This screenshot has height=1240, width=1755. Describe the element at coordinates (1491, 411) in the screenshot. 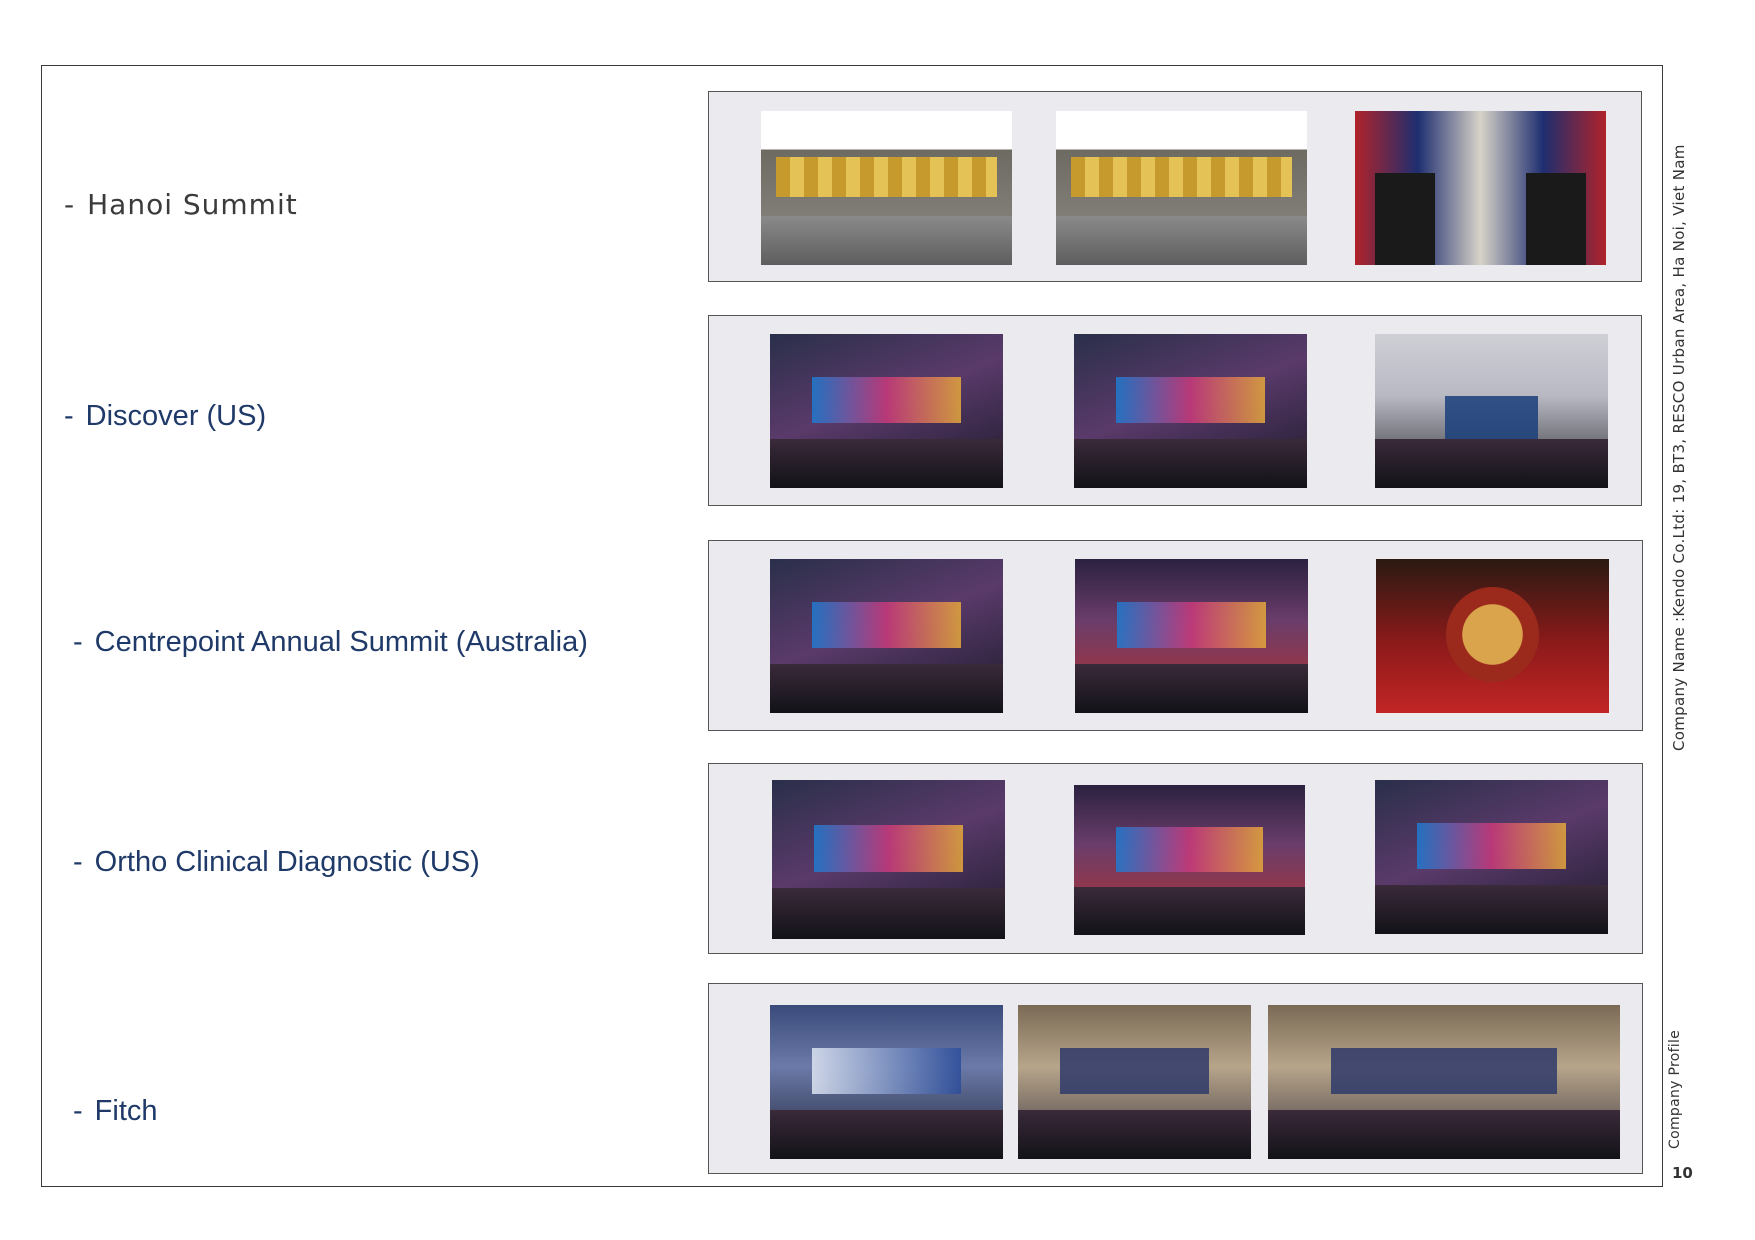

I see `photo-av-control-desk` at that location.